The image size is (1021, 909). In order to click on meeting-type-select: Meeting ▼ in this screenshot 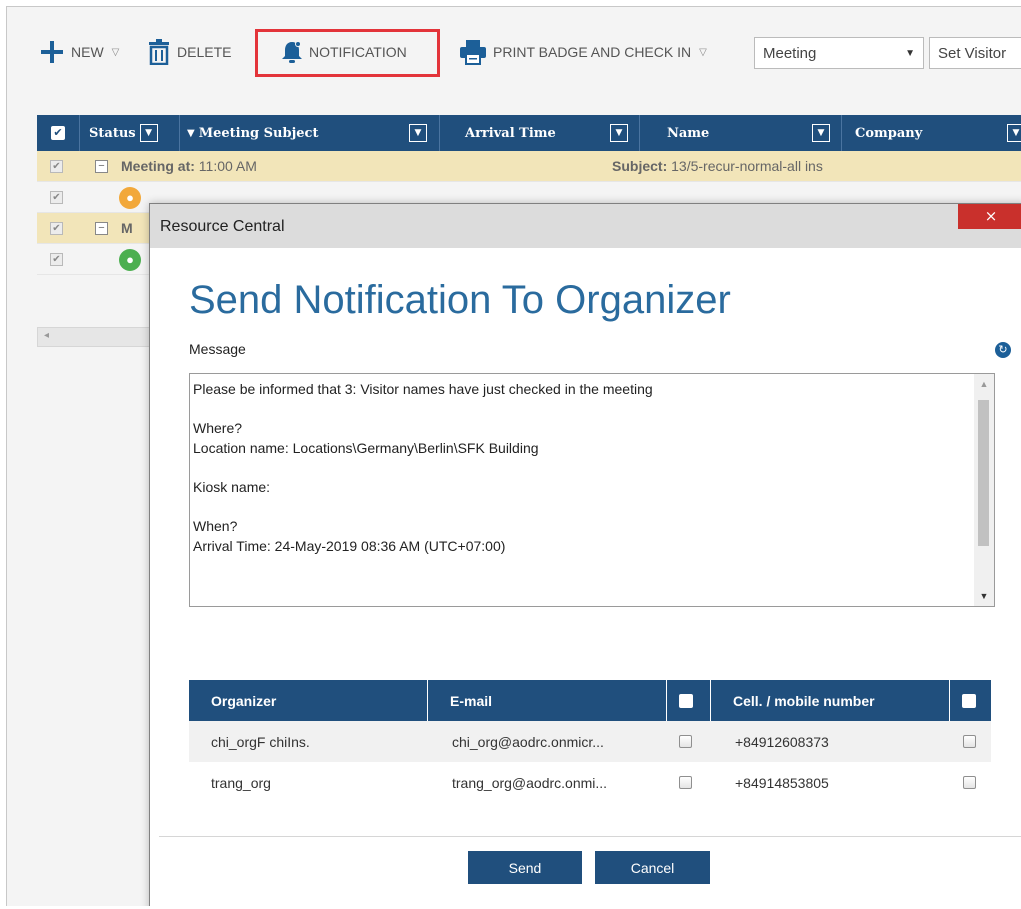, I will do `click(839, 53)`.